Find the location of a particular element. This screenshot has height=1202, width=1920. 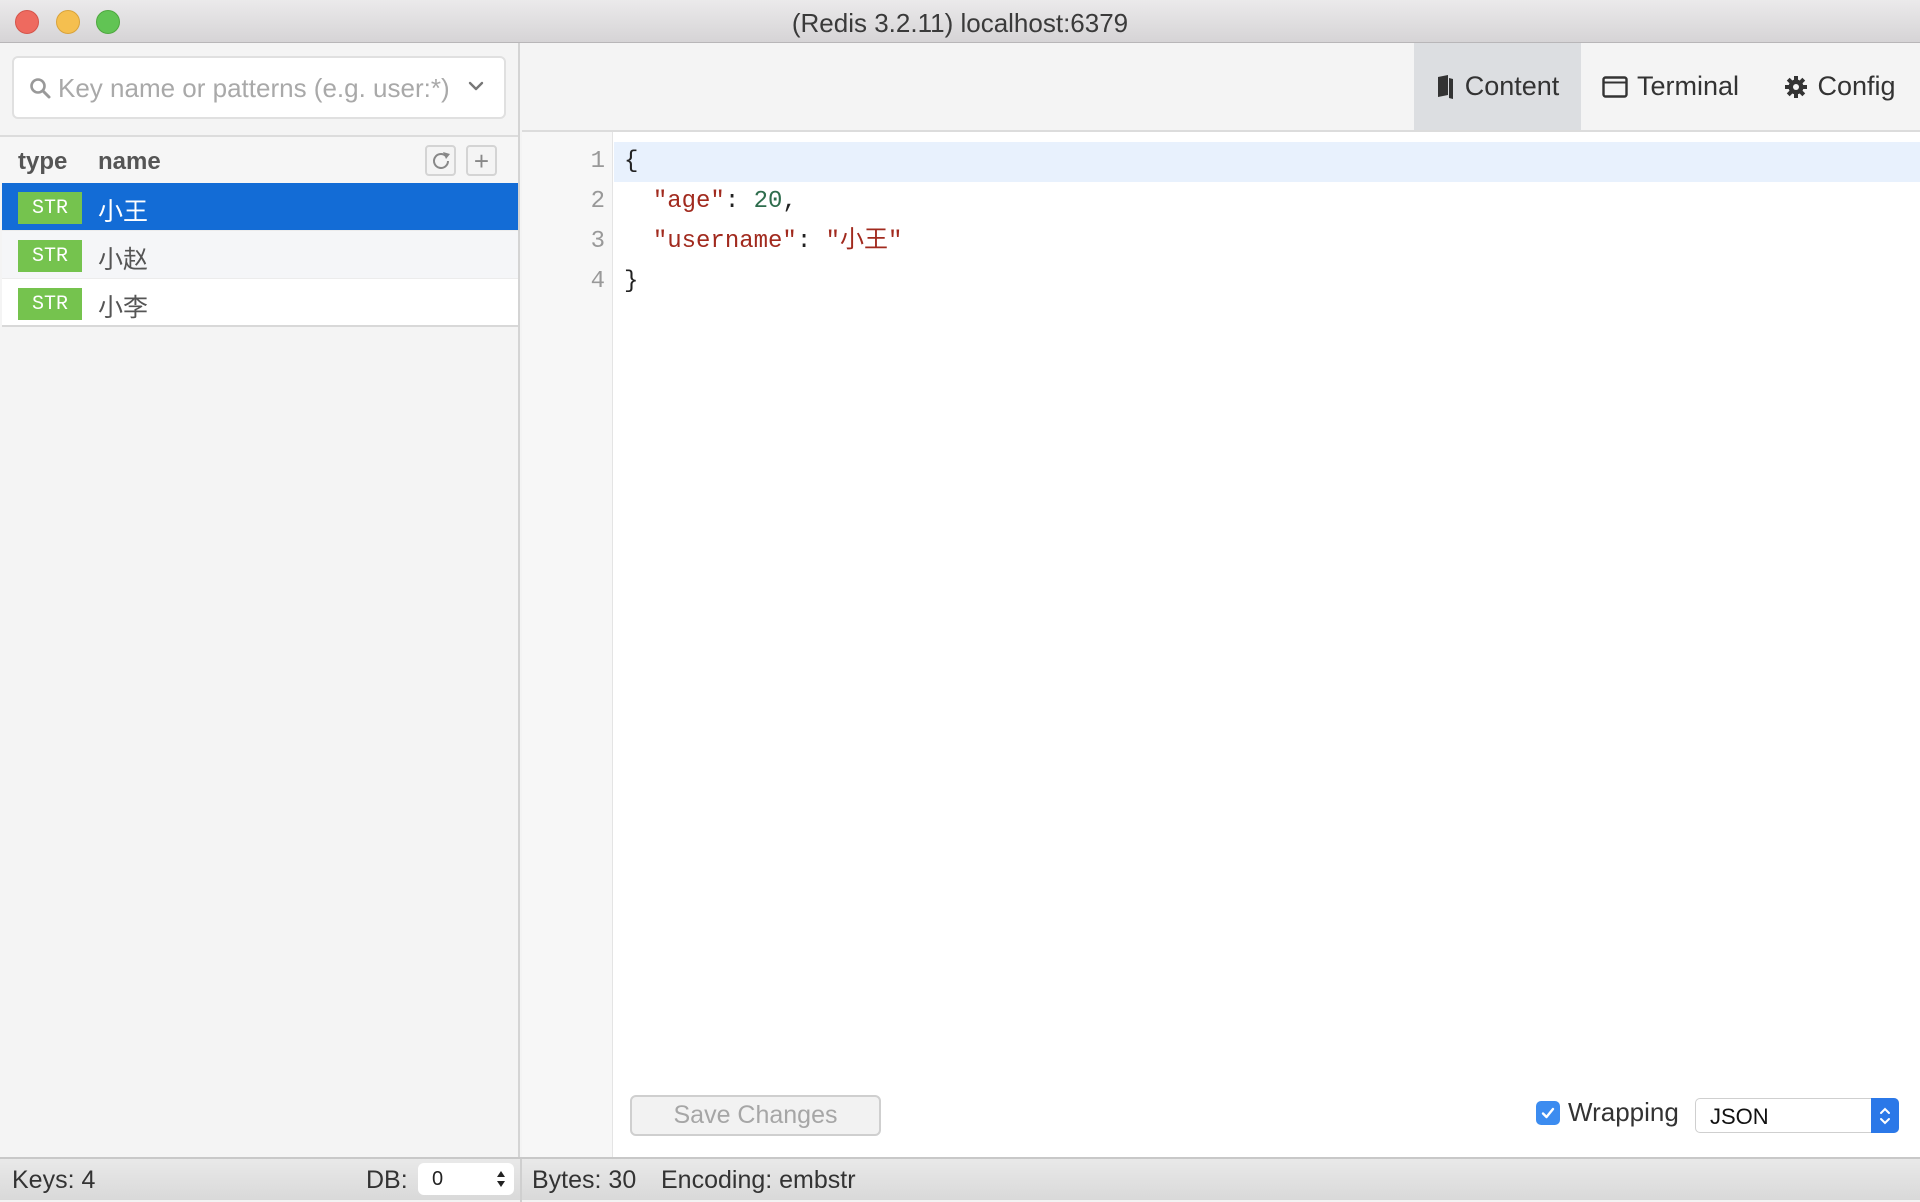

code-text: "age": 20, is located at coordinates (710, 202).